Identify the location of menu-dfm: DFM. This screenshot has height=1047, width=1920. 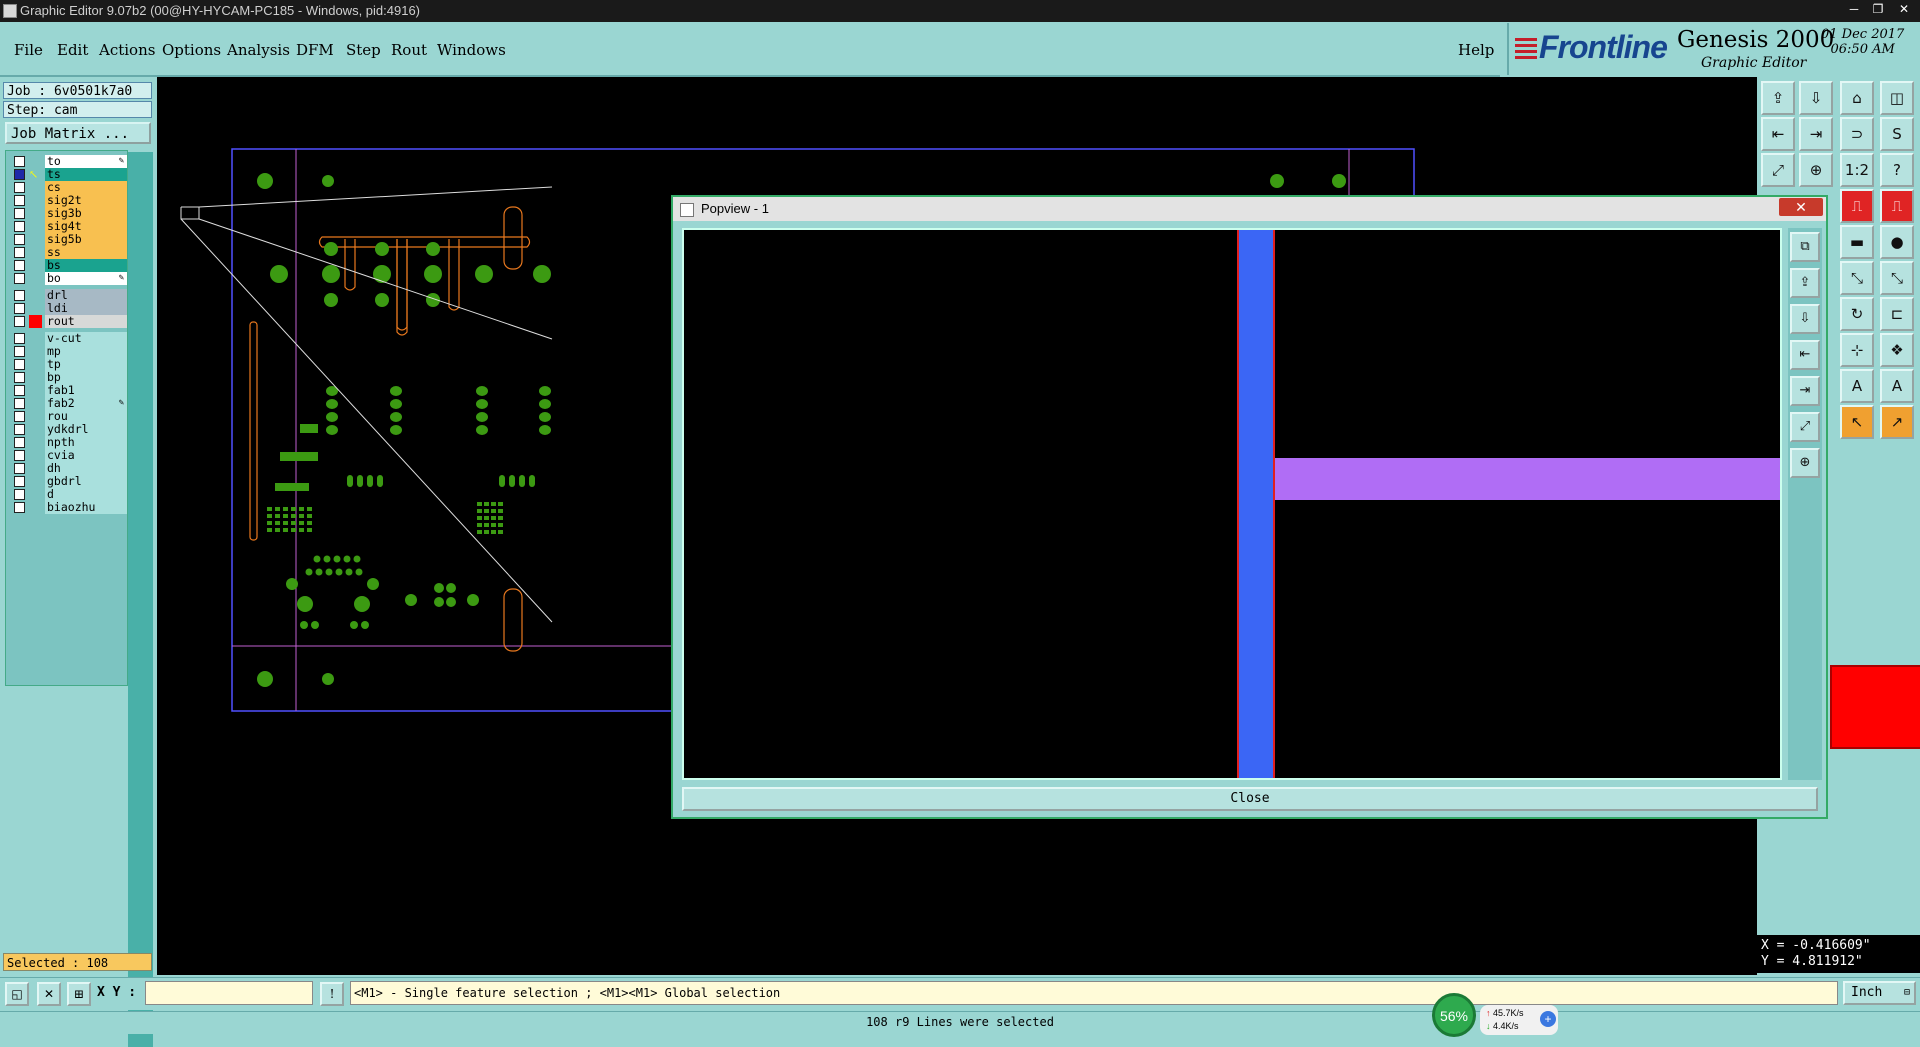
(315, 50).